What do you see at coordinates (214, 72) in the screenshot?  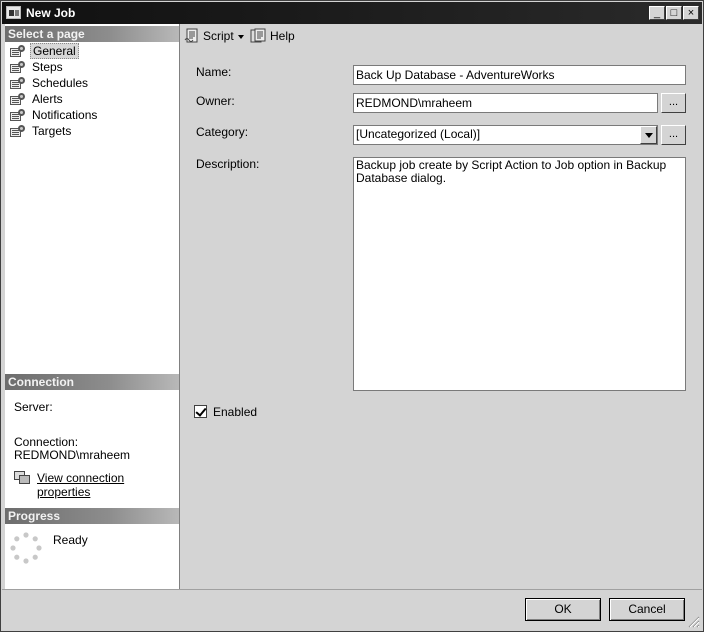 I see `name-label: Name:` at bounding box center [214, 72].